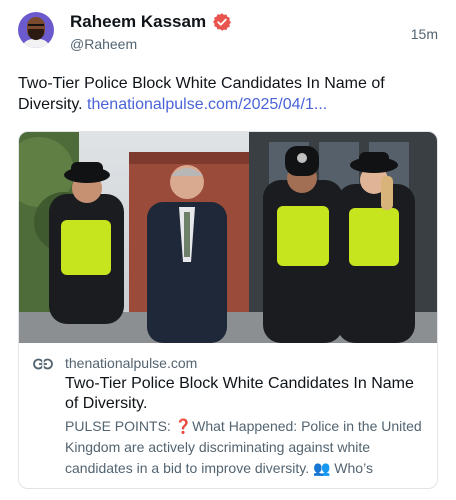  Describe the element at coordinates (222, 22) in the screenshot. I see `verified-badge-icon` at that location.